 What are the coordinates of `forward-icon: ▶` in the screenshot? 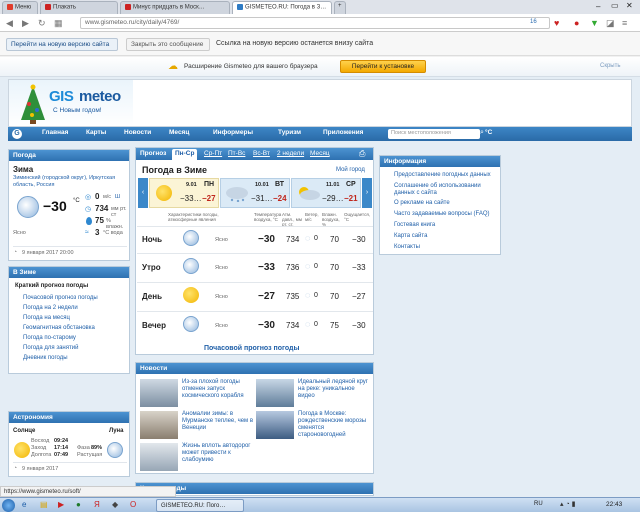 It's located at (25, 23).